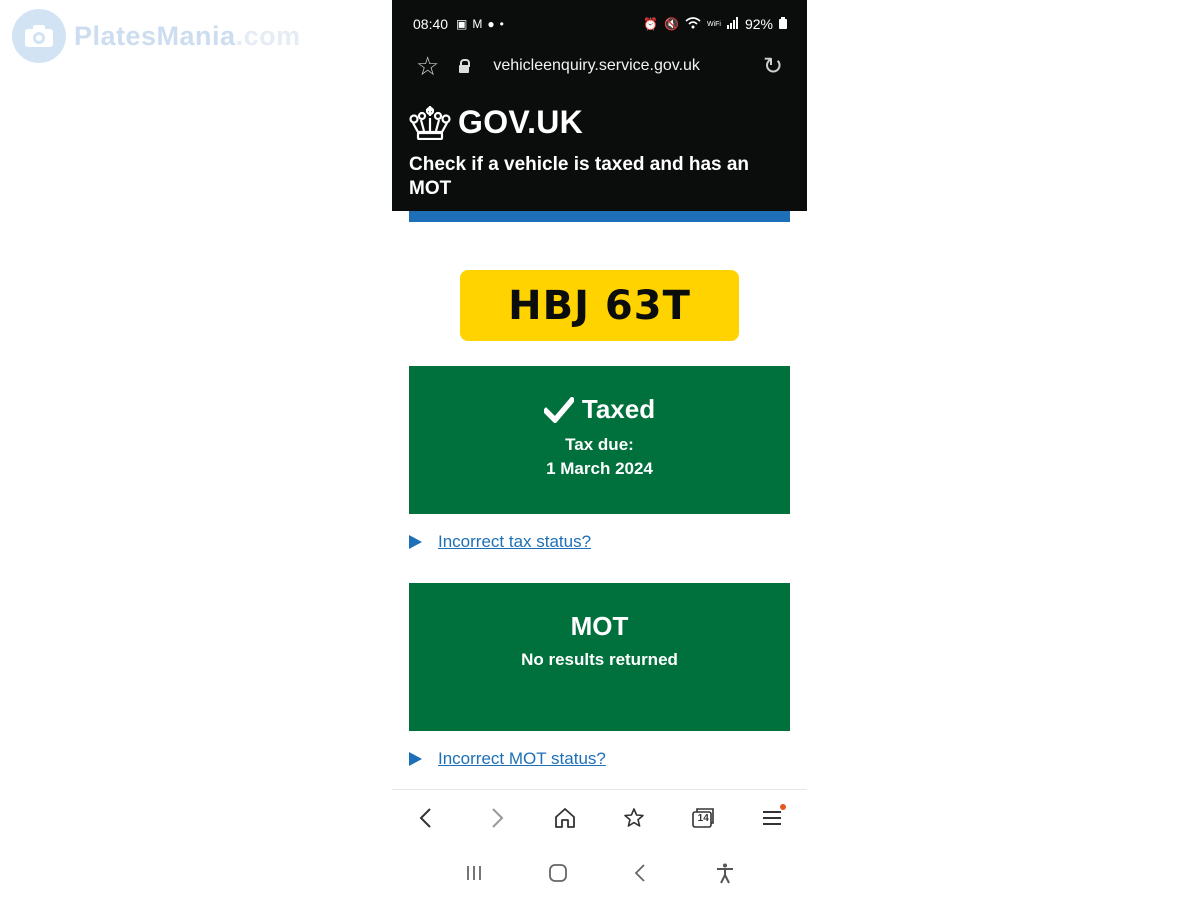 Image resolution: width=1200 pixels, height=900 pixels. What do you see at coordinates (491, 24) in the screenshot?
I see `message-icon: ●` at bounding box center [491, 24].